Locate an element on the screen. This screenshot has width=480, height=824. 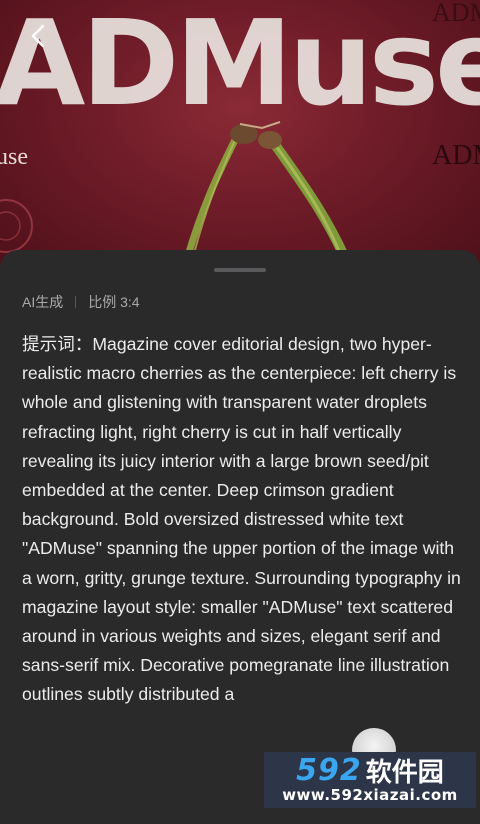
watermark-name: 软件园 is located at coordinates (404, 772).